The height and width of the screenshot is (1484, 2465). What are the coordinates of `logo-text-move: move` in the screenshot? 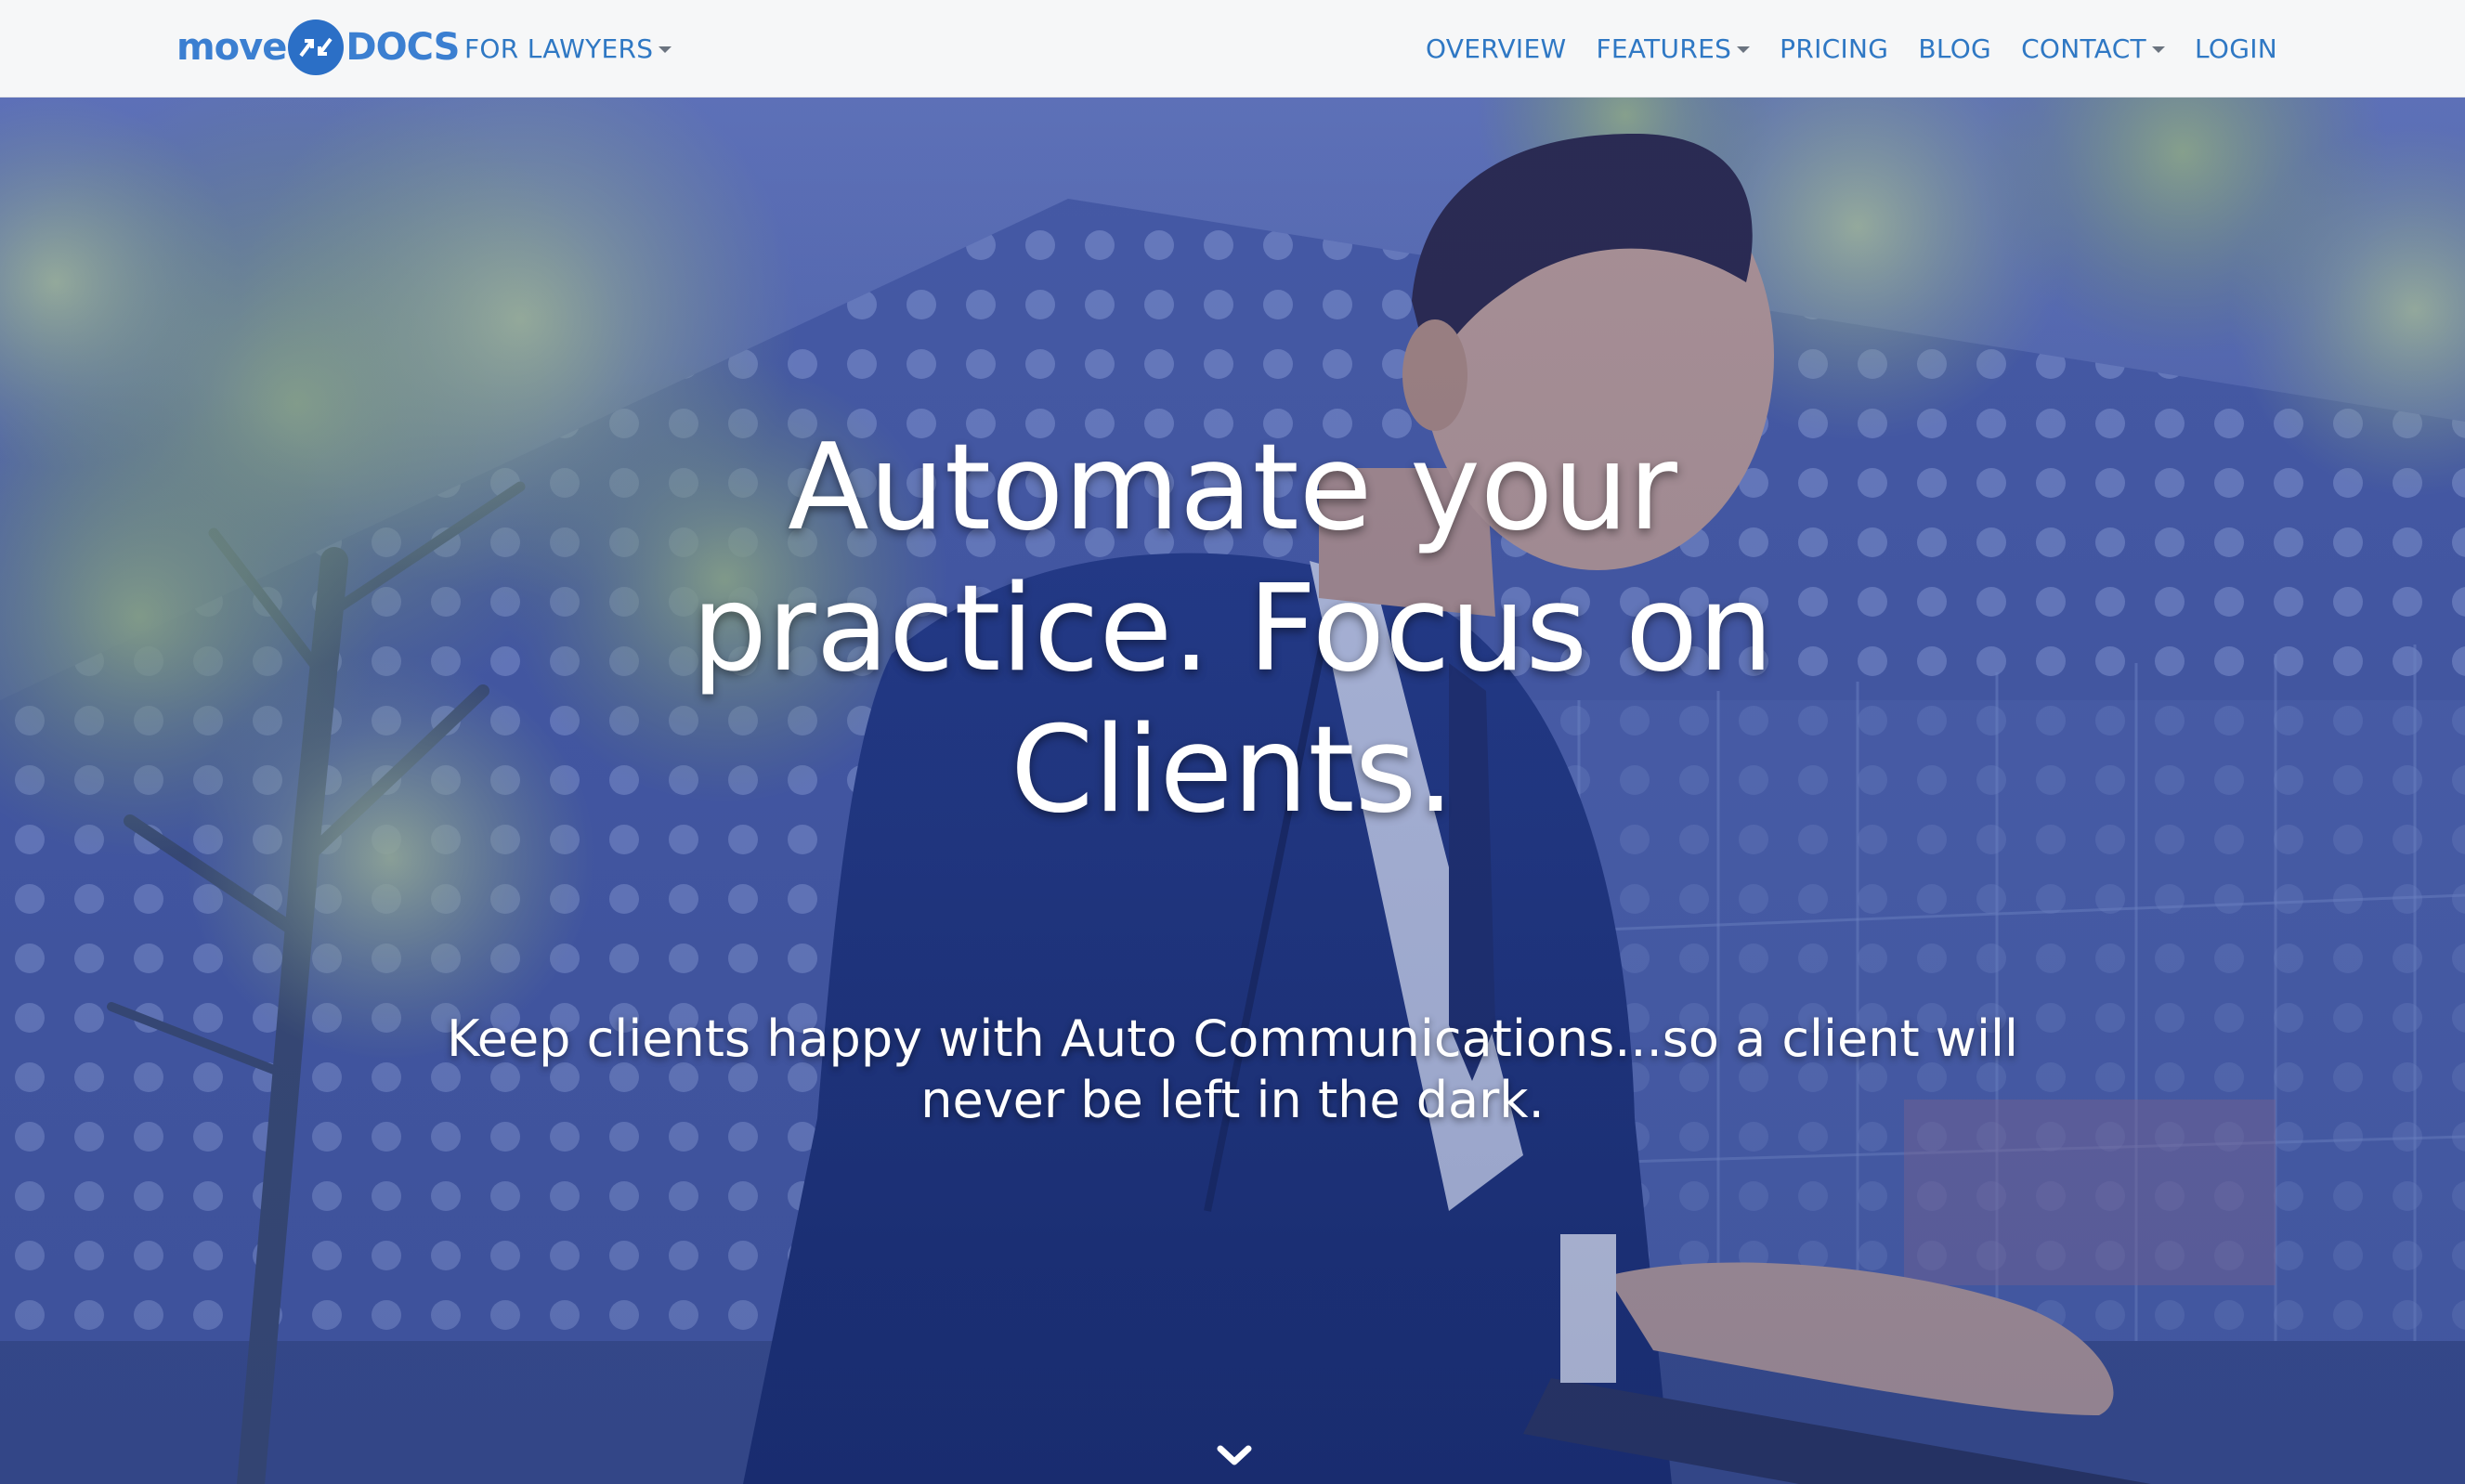 It's located at (231, 47).